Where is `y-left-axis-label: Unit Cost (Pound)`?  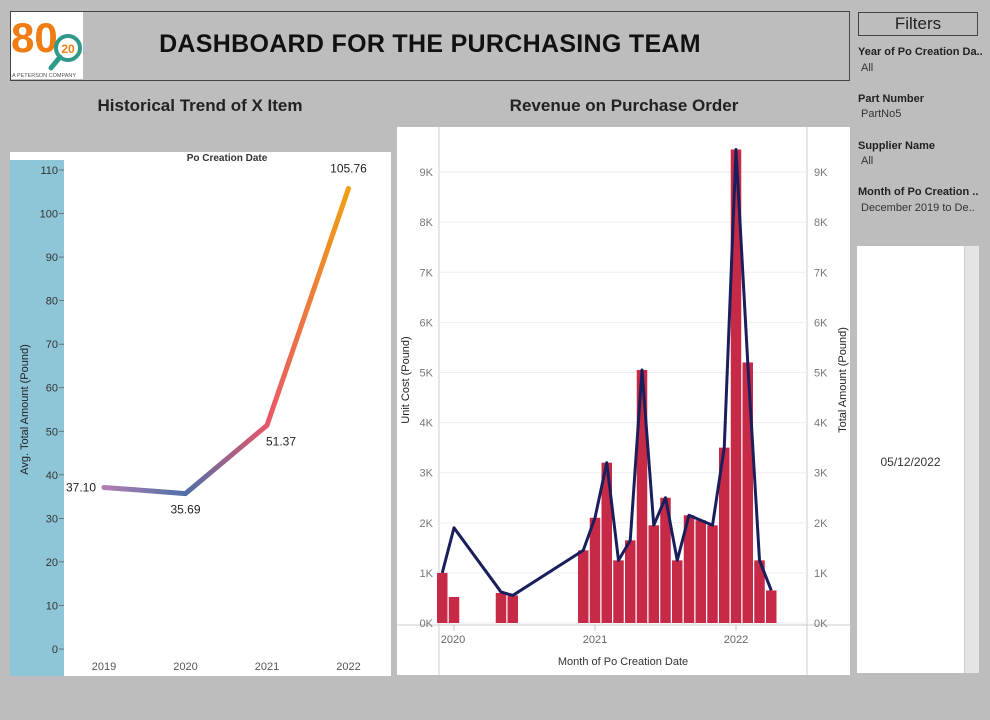
y-left-axis-label: Unit Cost (Pound) is located at coordinates (406, 379).